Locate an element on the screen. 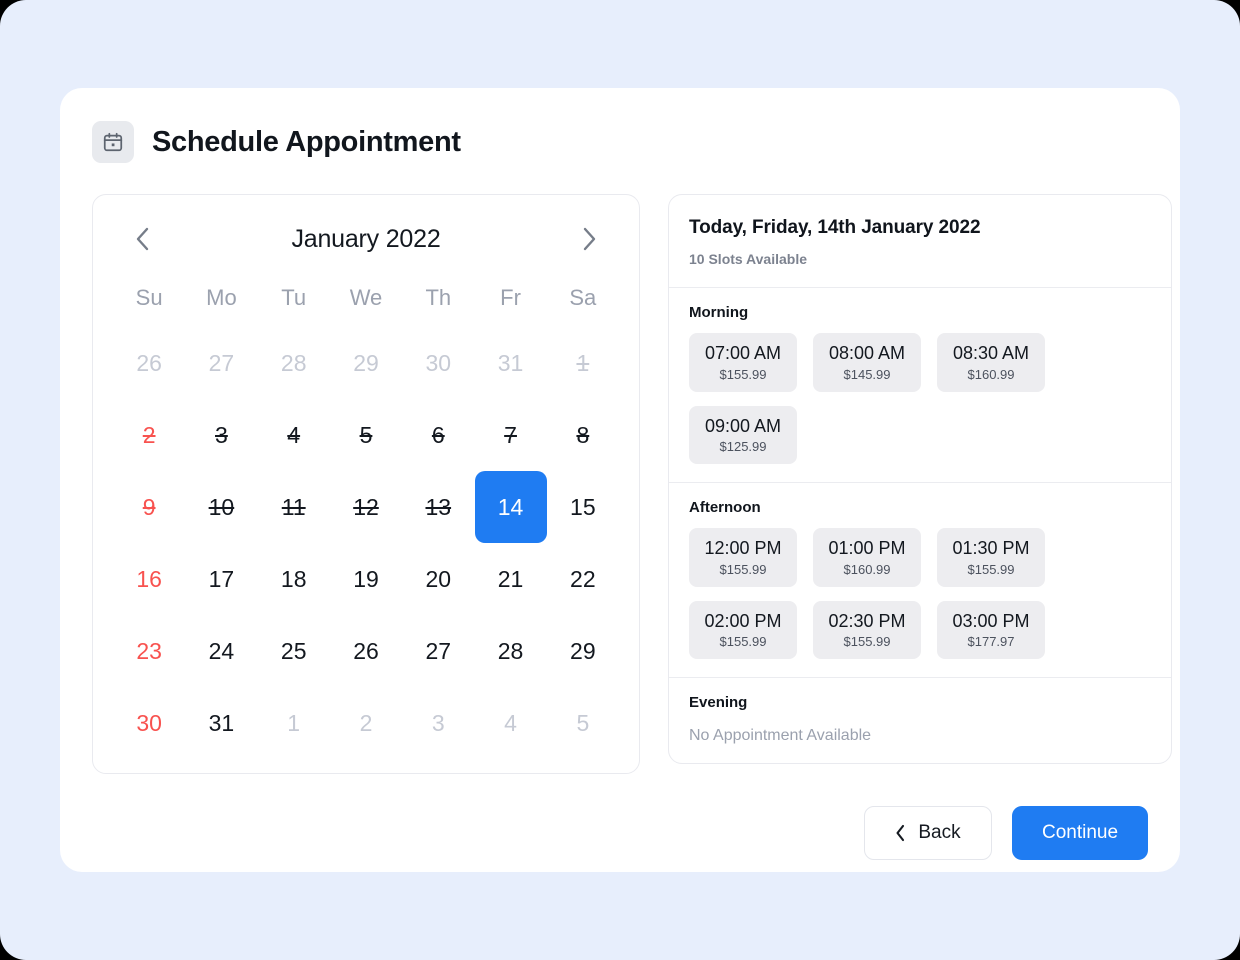 The height and width of the screenshot is (960, 1240). time-slot-time: 03:00 PM is located at coordinates (991, 620).